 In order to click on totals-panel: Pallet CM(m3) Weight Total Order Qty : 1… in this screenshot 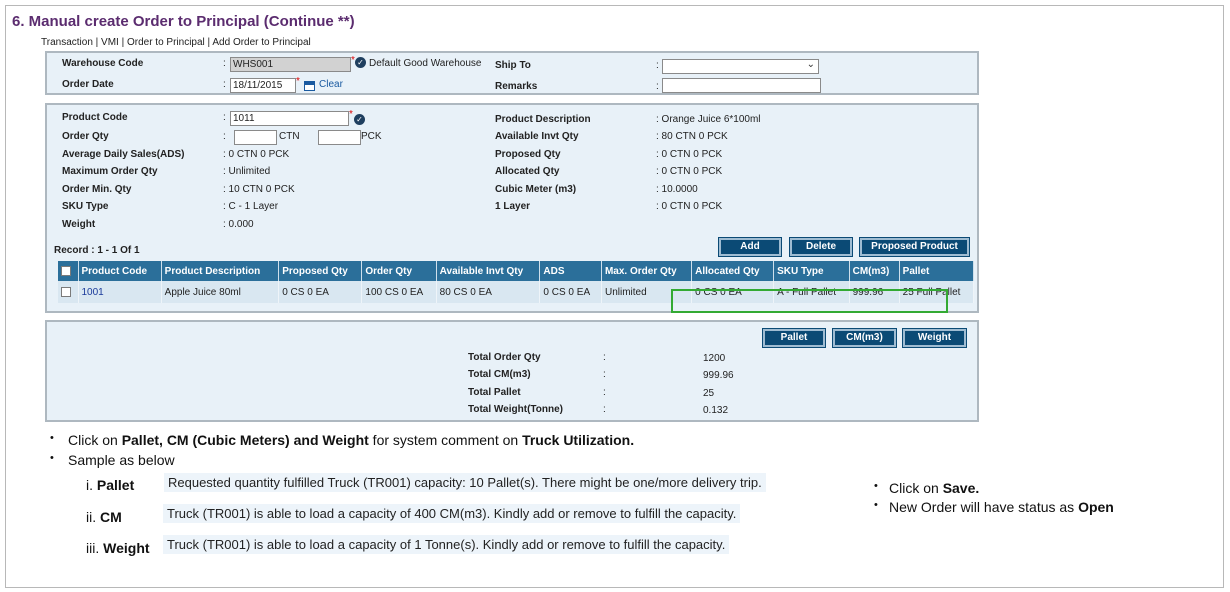, I will do `click(512, 371)`.